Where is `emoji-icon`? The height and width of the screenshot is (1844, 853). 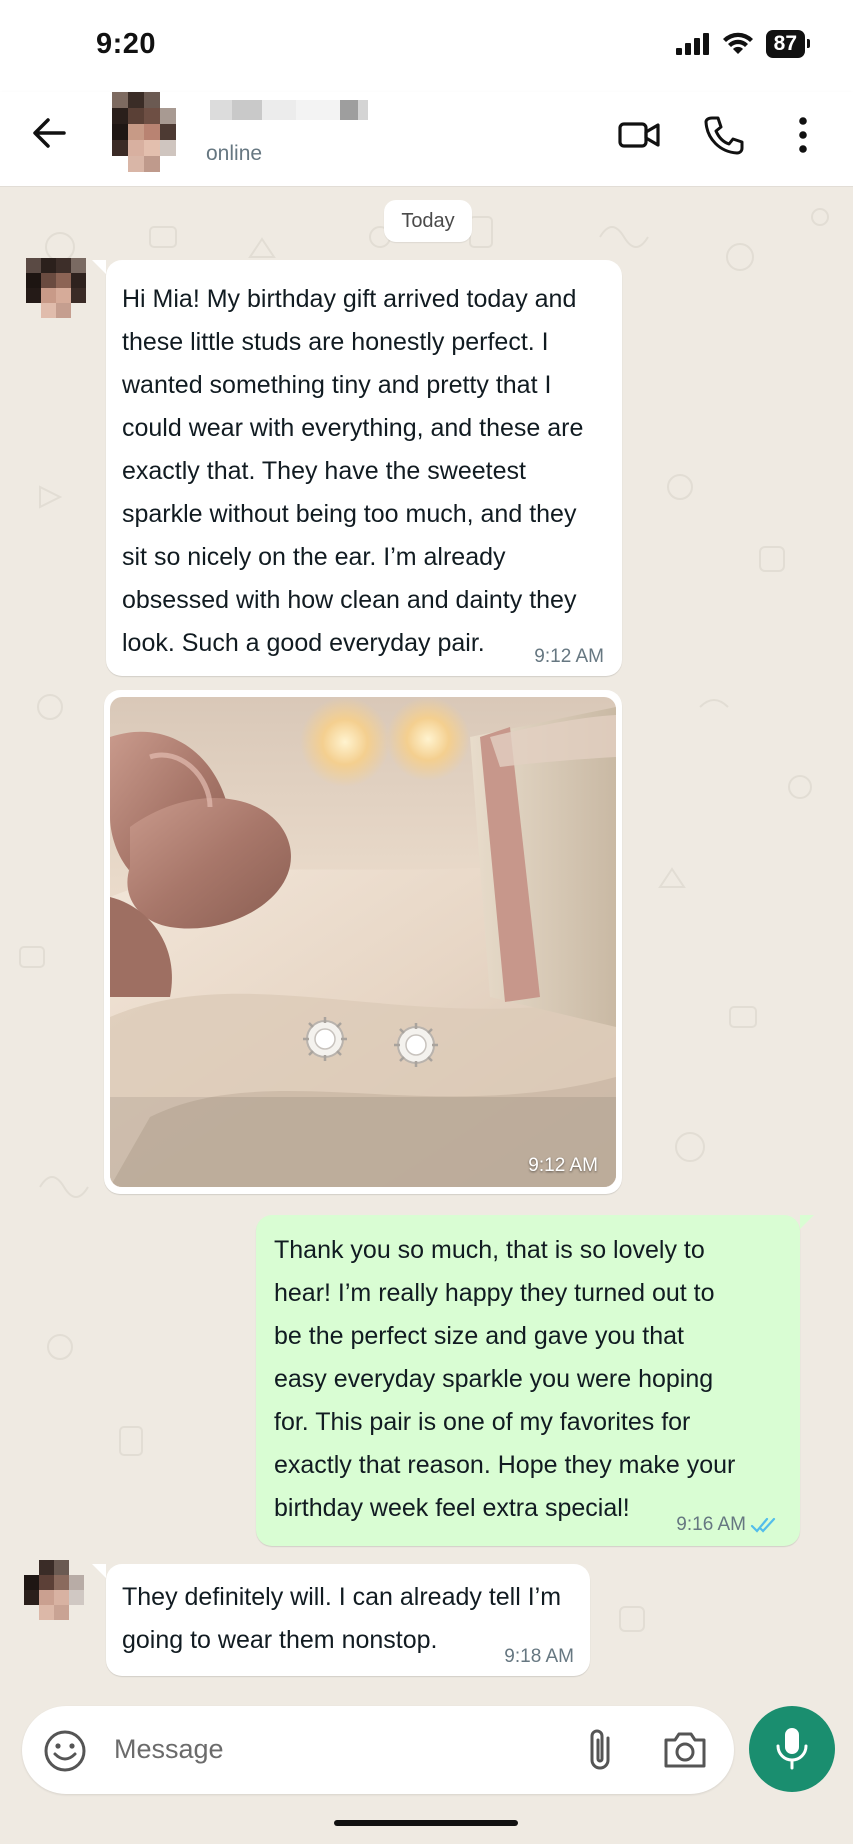
emoji-icon is located at coordinates (65, 1751).